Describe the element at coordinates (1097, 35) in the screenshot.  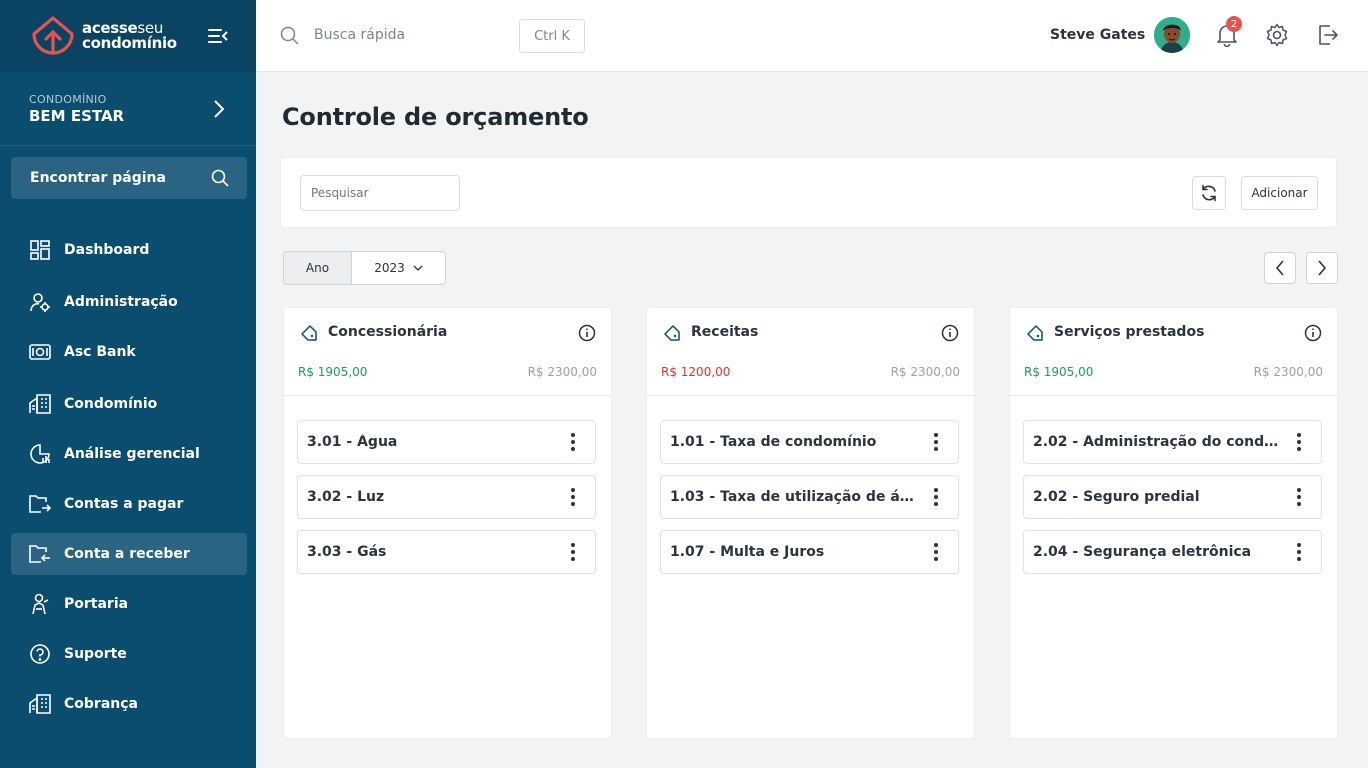
I see `user-name: Steve Gates` at that location.